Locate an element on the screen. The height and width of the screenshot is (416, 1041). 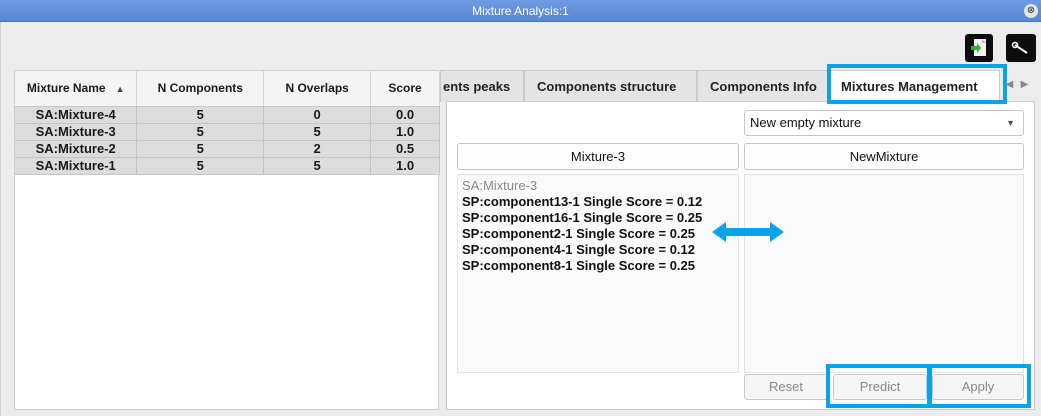
wrench-icon is located at coordinates (1019, 47).